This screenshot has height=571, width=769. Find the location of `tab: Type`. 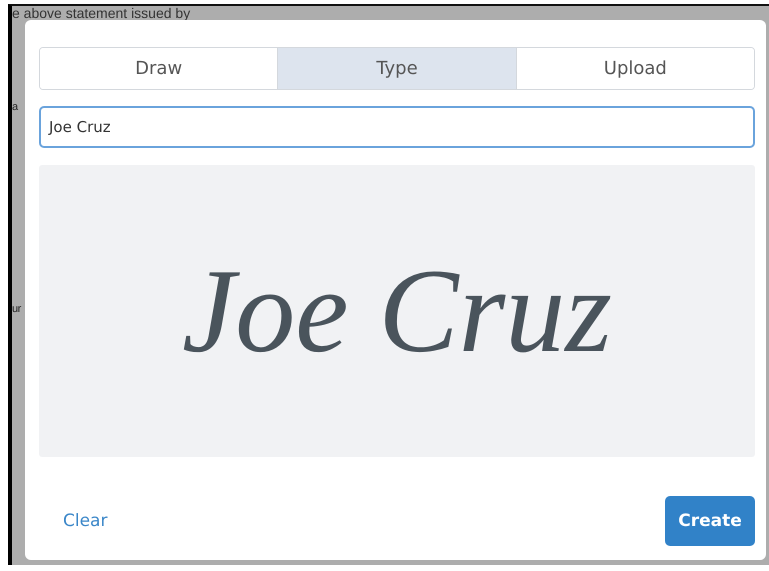

tab: Type is located at coordinates (397, 68).